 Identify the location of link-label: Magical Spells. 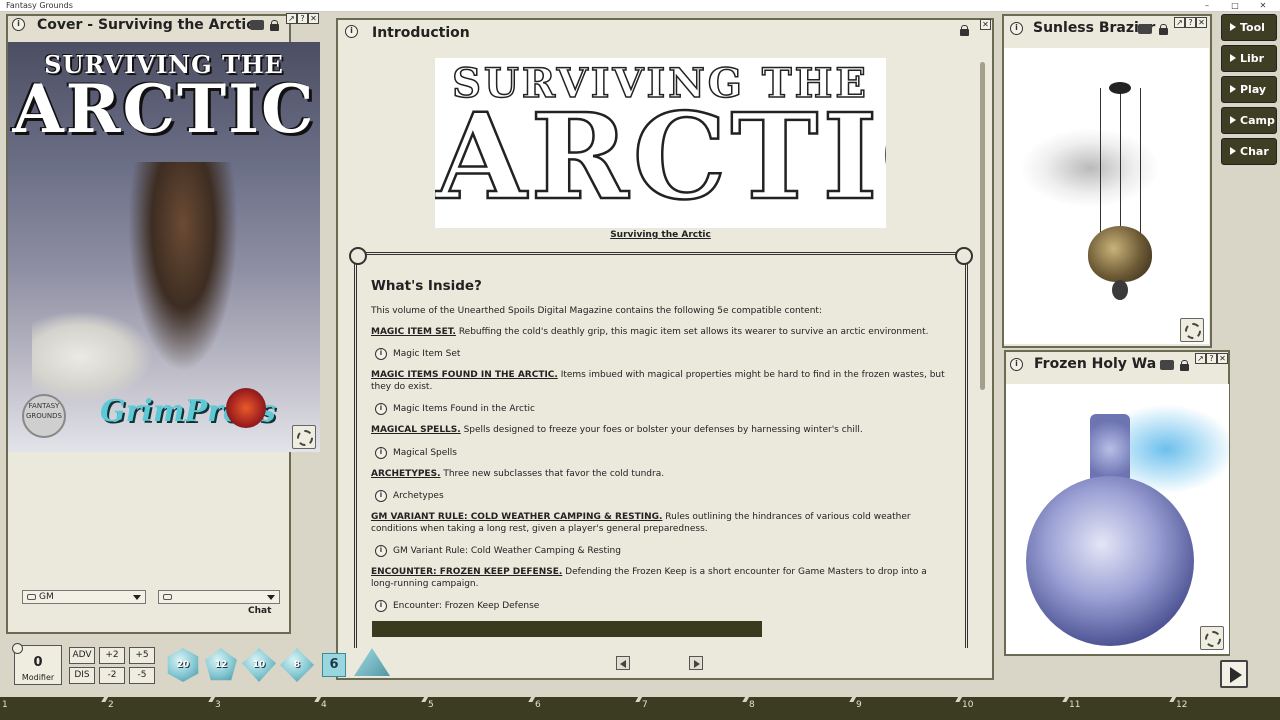
(425, 452).